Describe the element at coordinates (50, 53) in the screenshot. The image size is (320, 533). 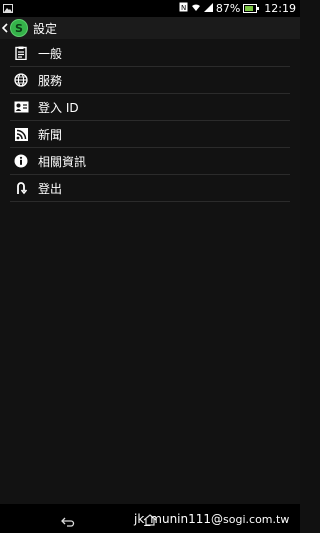
I see `menu-item-label: 一般` at that location.